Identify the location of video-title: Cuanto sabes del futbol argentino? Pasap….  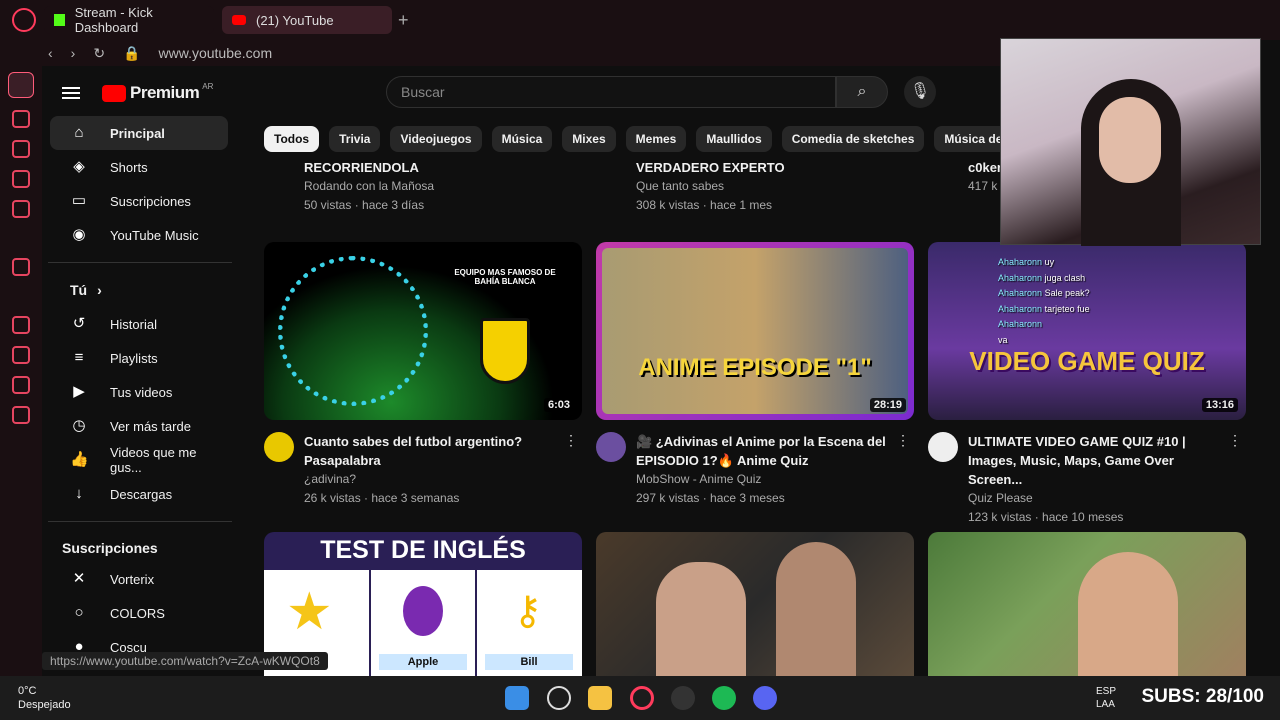
(429, 451).